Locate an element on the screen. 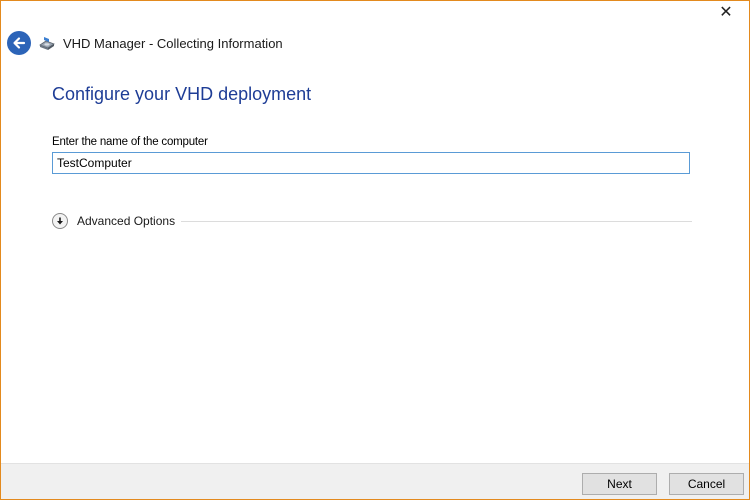  advanced-options-label: Advanced Options is located at coordinates (126, 221).